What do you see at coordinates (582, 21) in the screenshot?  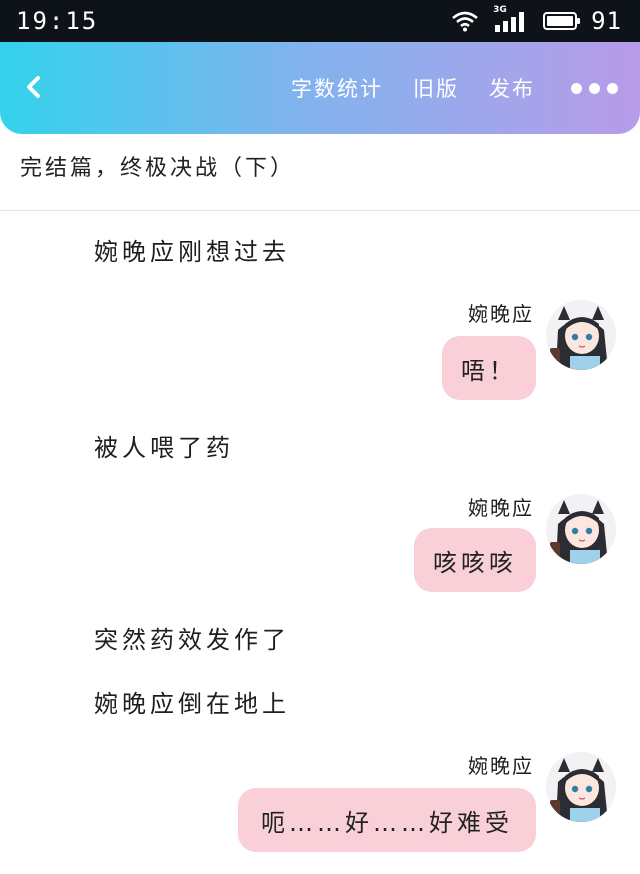 I see `battery: 91` at bounding box center [582, 21].